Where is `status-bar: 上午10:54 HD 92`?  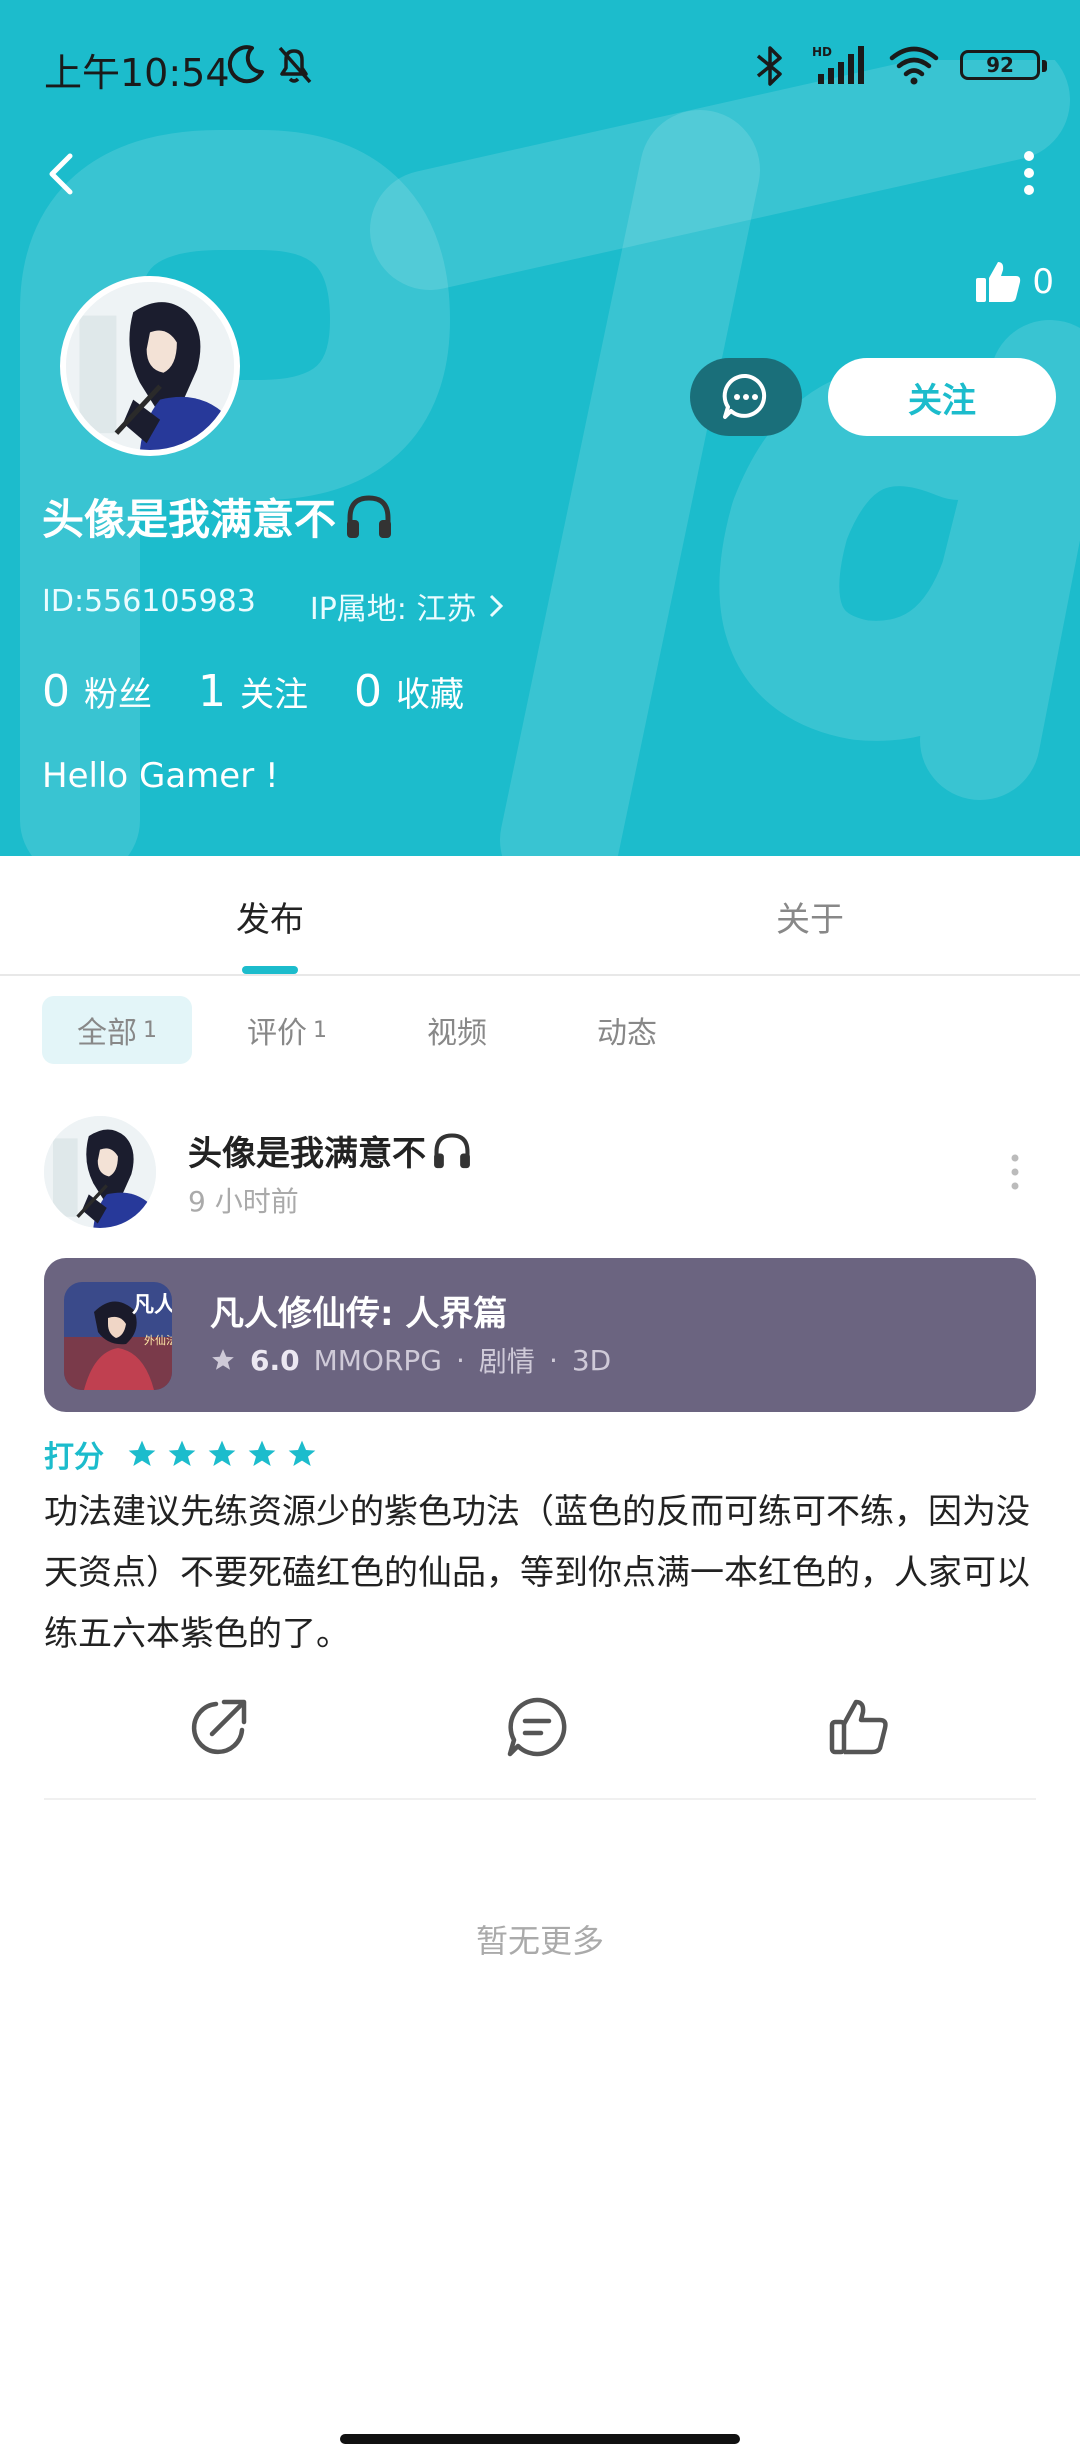
status-bar: 上午10:54 HD 92 is located at coordinates (545, 66).